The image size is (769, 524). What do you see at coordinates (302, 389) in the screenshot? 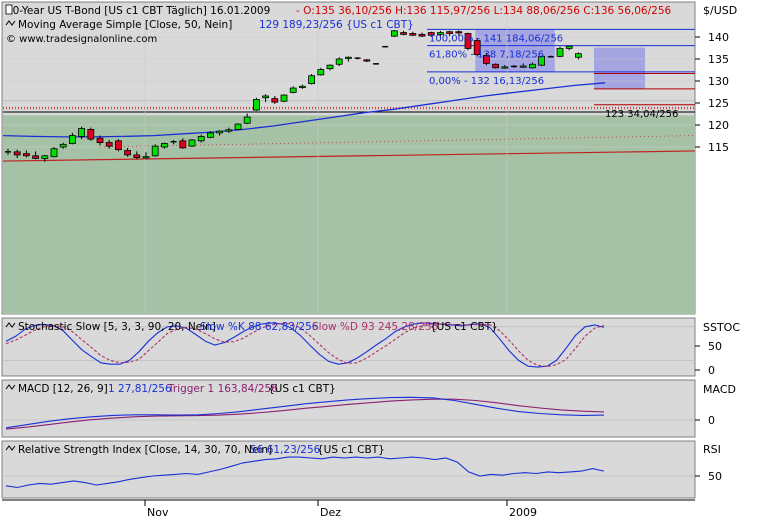
I see `macd-legend-suffix: {US c1 CBT}` at bounding box center [302, 389].